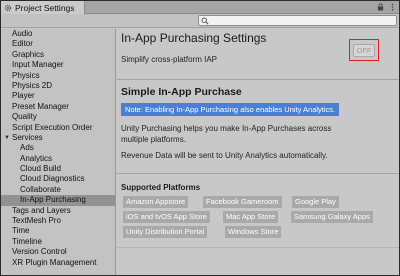 The width and height of the screenshot is (400, 276). What do you see at coordinates (165, 232) in the screenshot?
I see `platform-chip: Unity Distribution Portal` at bounding box center [165, 232].